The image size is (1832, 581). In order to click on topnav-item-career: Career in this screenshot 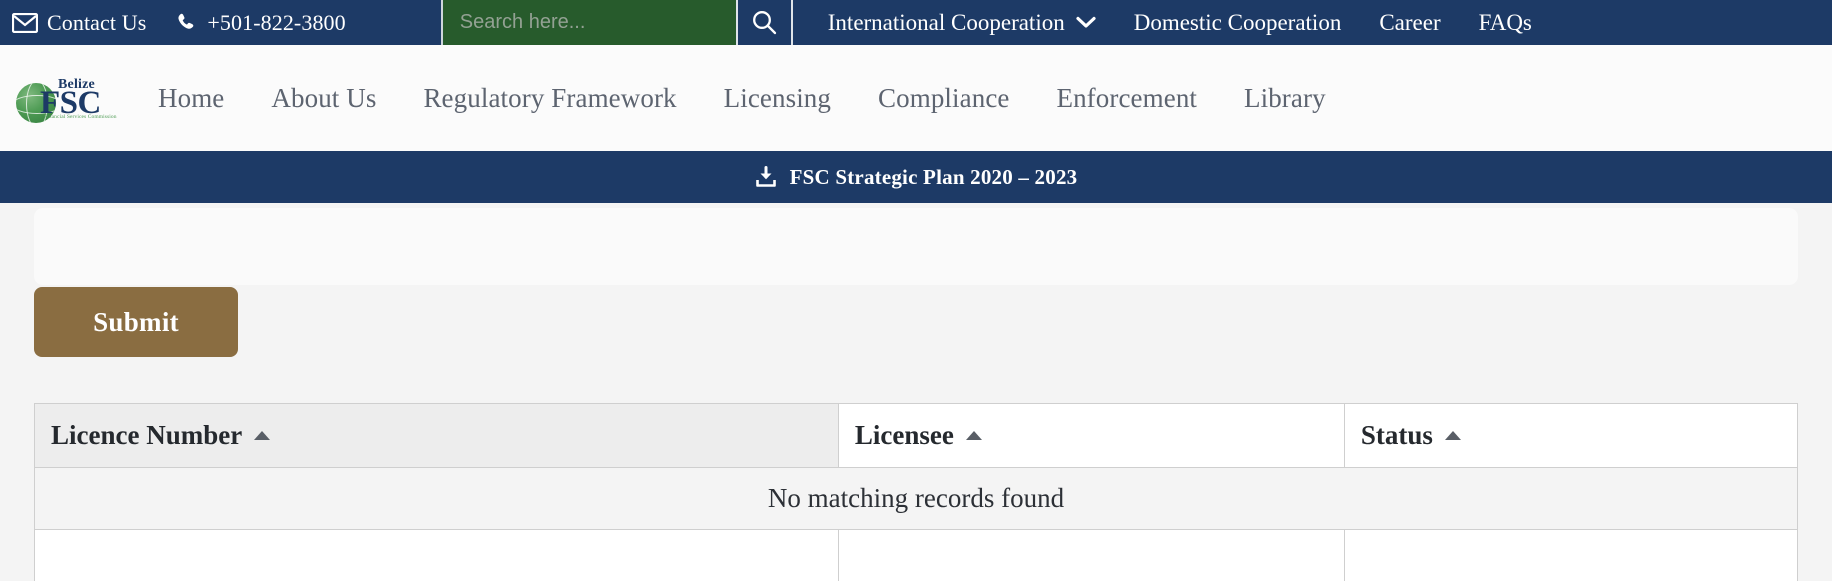, I will do `click(1409, 23)`.